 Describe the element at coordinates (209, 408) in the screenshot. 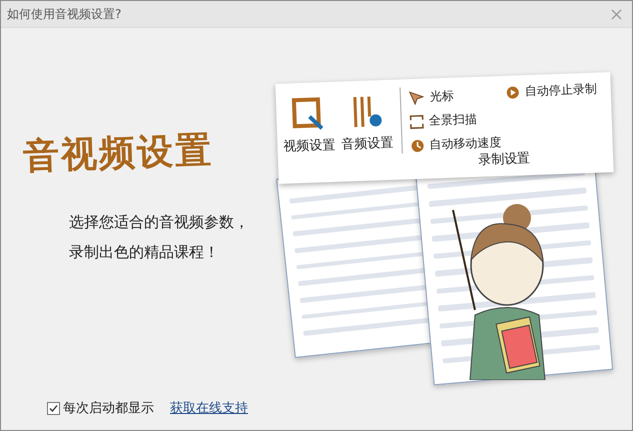

I see `support-link: 获取在线支持` at that location.